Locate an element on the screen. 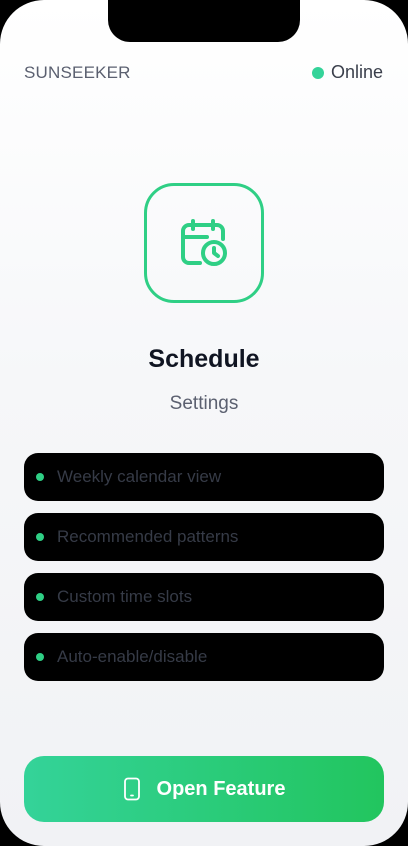  feature-item-label: Auto-enable/disable is located at coordinates (132, 656).